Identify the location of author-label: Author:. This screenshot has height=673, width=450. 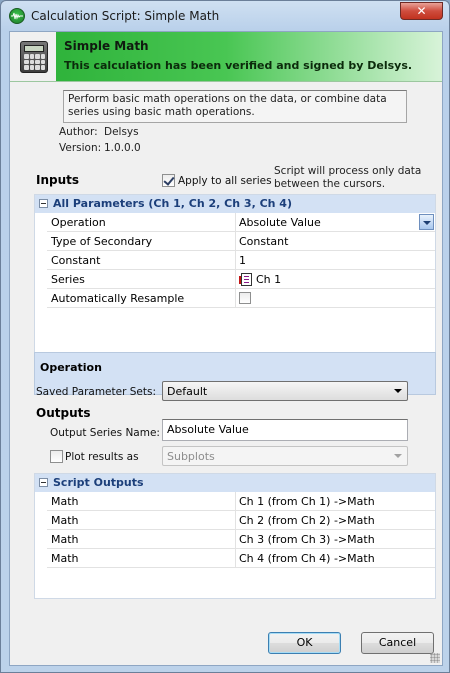
(78, 132).